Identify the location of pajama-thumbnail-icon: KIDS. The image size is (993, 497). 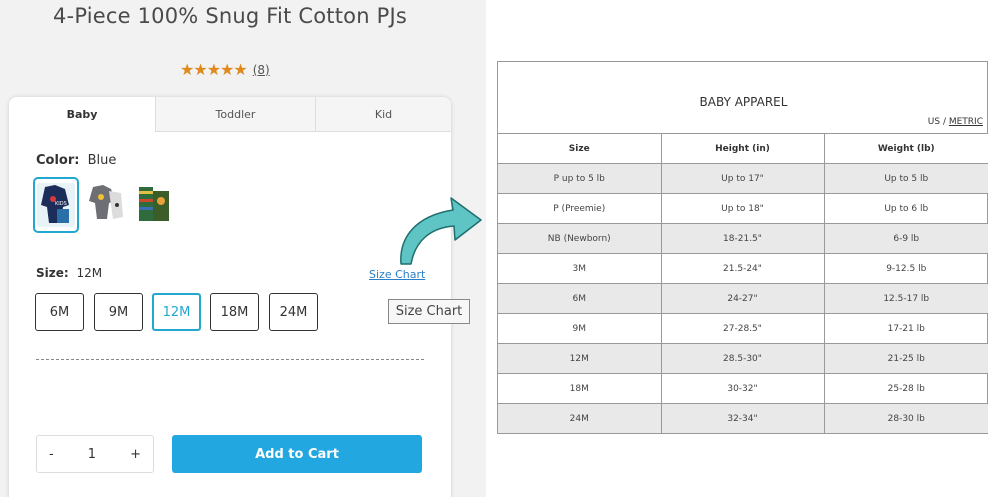
(56, 205).